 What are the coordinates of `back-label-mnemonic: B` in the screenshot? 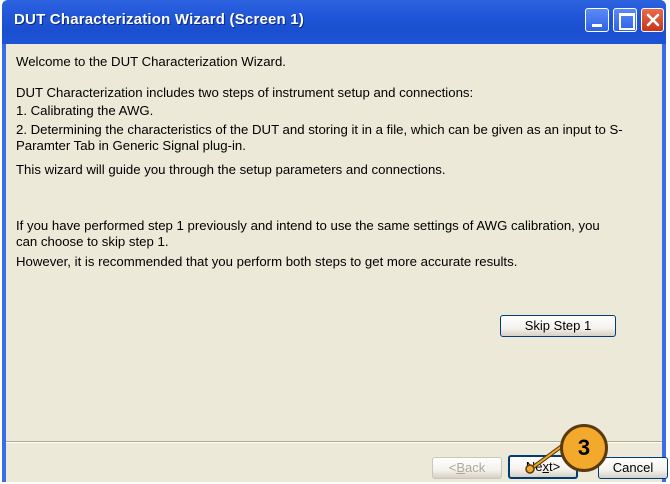 It's located at (461, 467).